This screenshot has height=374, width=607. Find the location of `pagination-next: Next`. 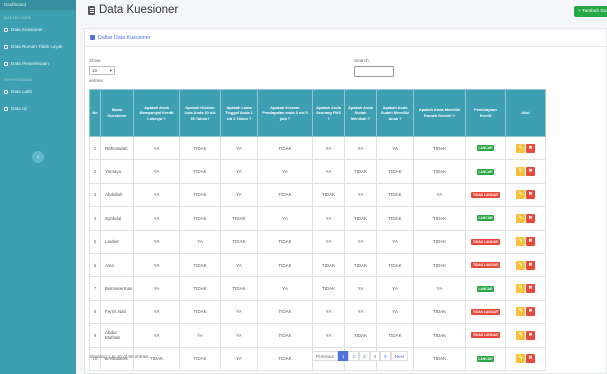

pagination-next: Next is located at coordinates (399, 356).